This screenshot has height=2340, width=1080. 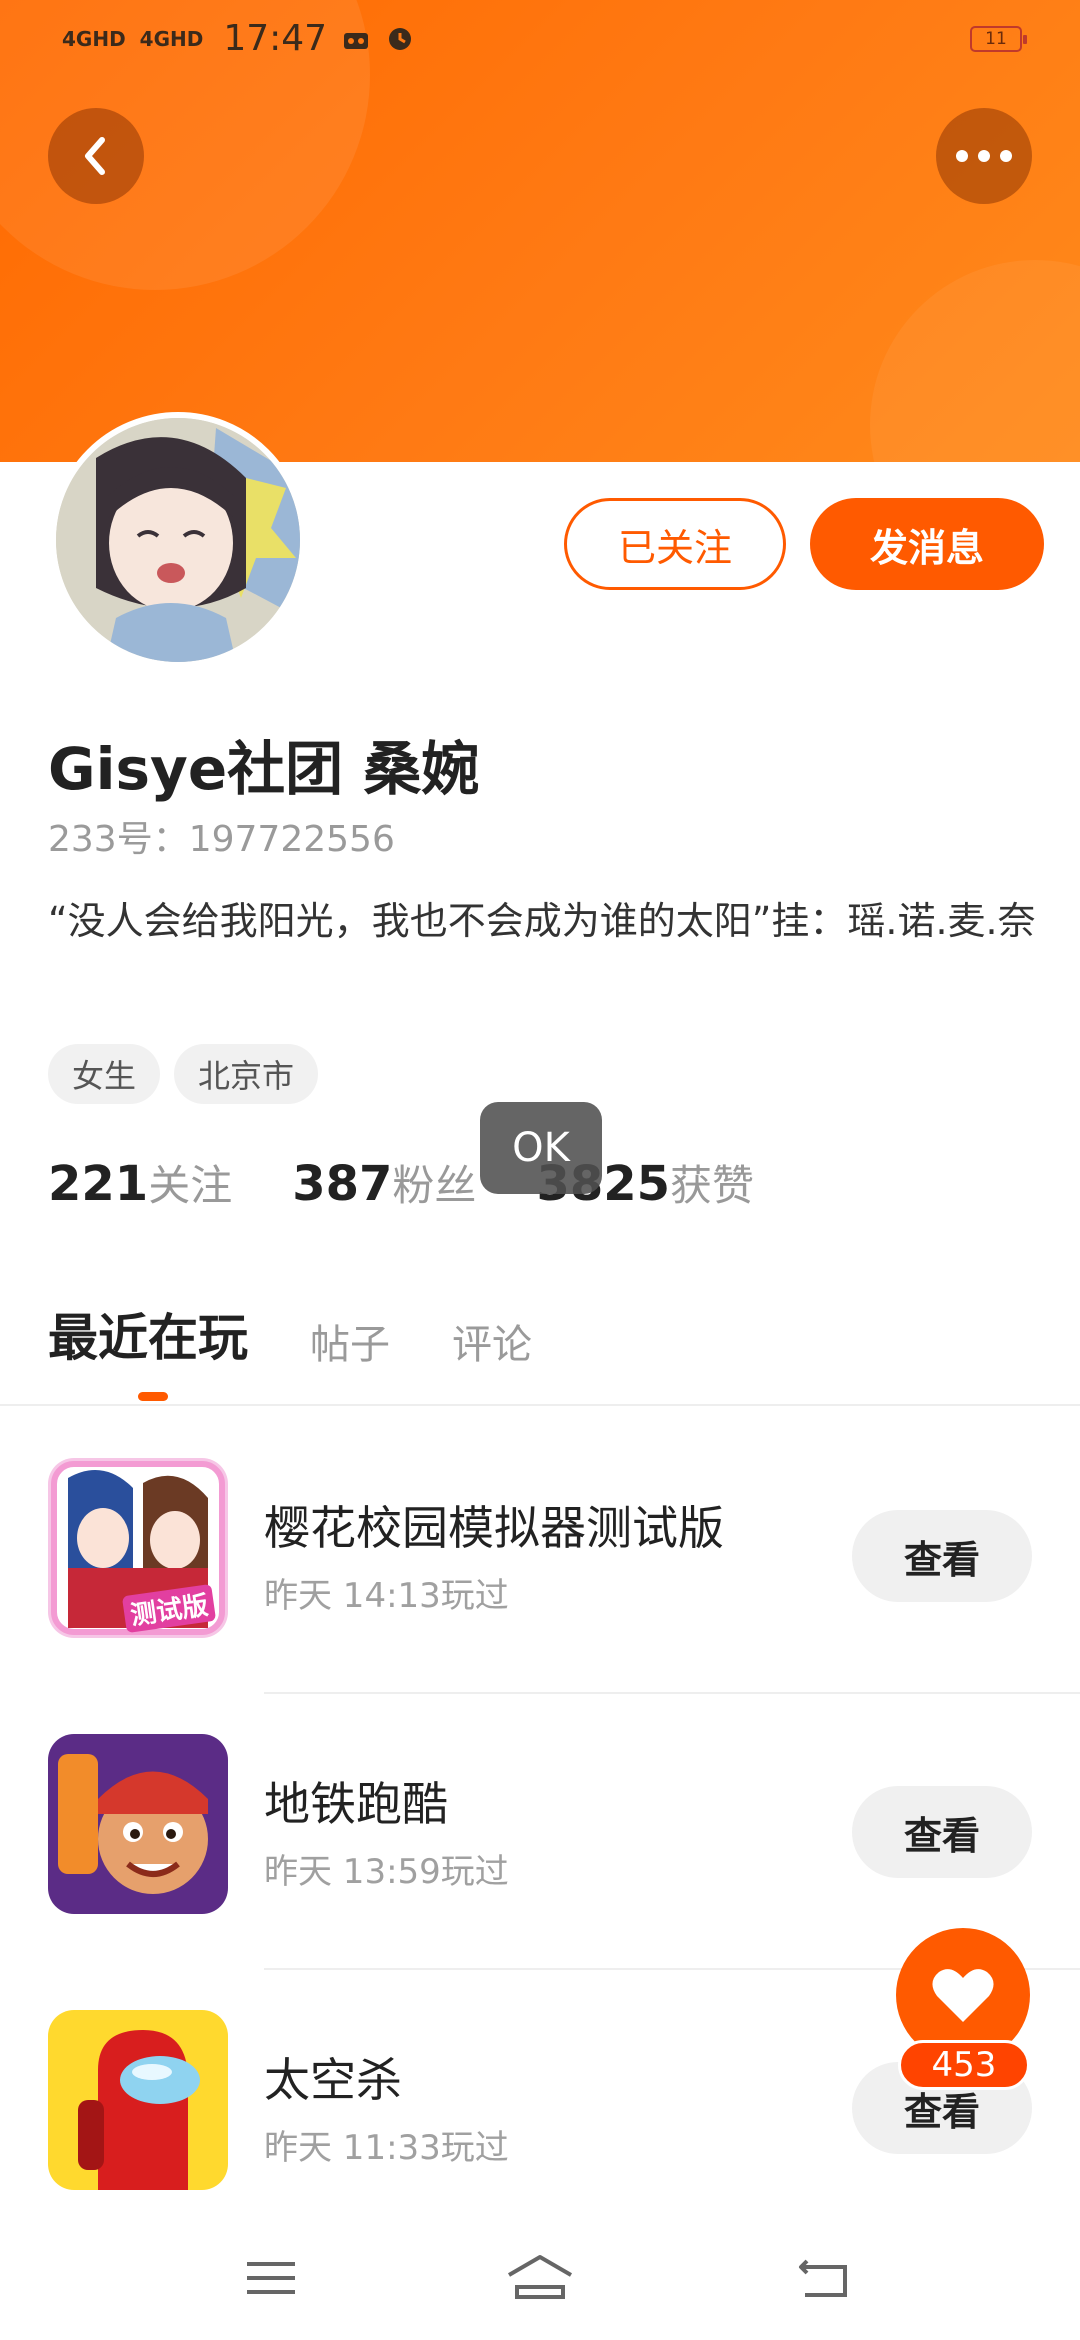 What do you see at coordinates (386, 1872) in the screenshot?
I see `game-last-played: 昨天 13:59玩过` at bounding box center [386, 1872].